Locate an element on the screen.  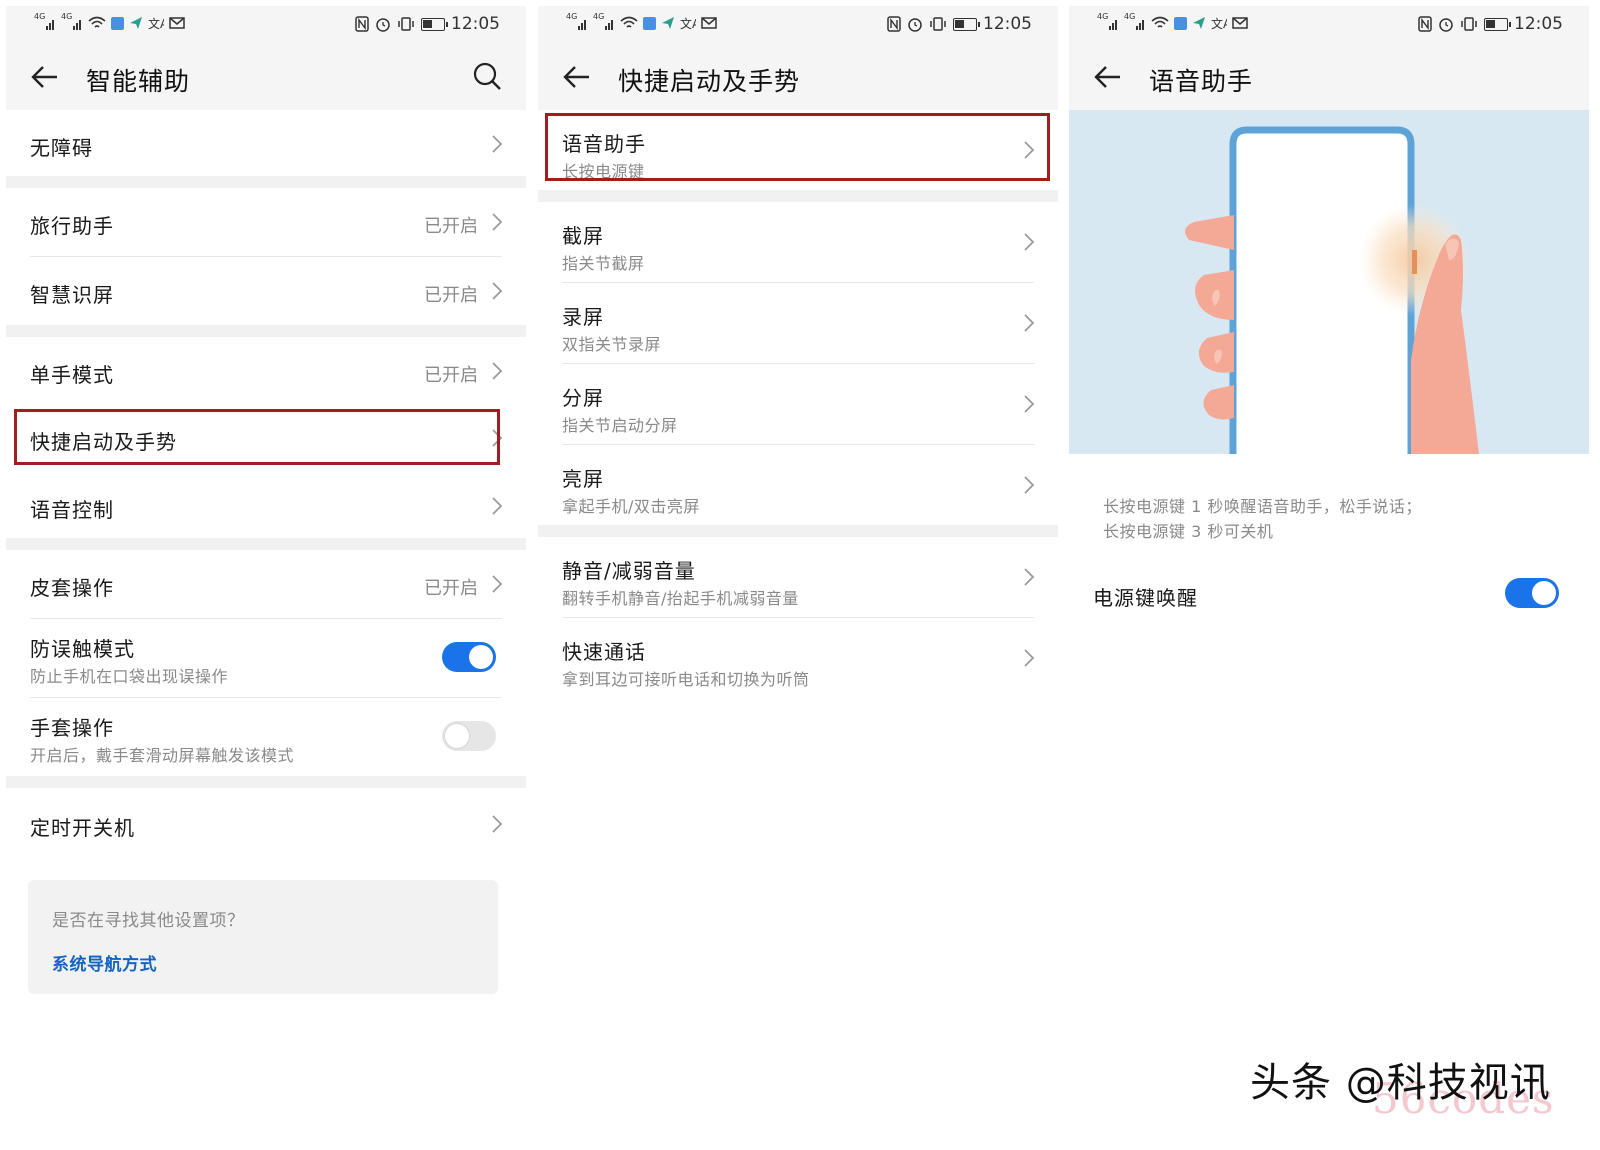
item-label: 智慧识屏 is located at coordinates (72, 295).